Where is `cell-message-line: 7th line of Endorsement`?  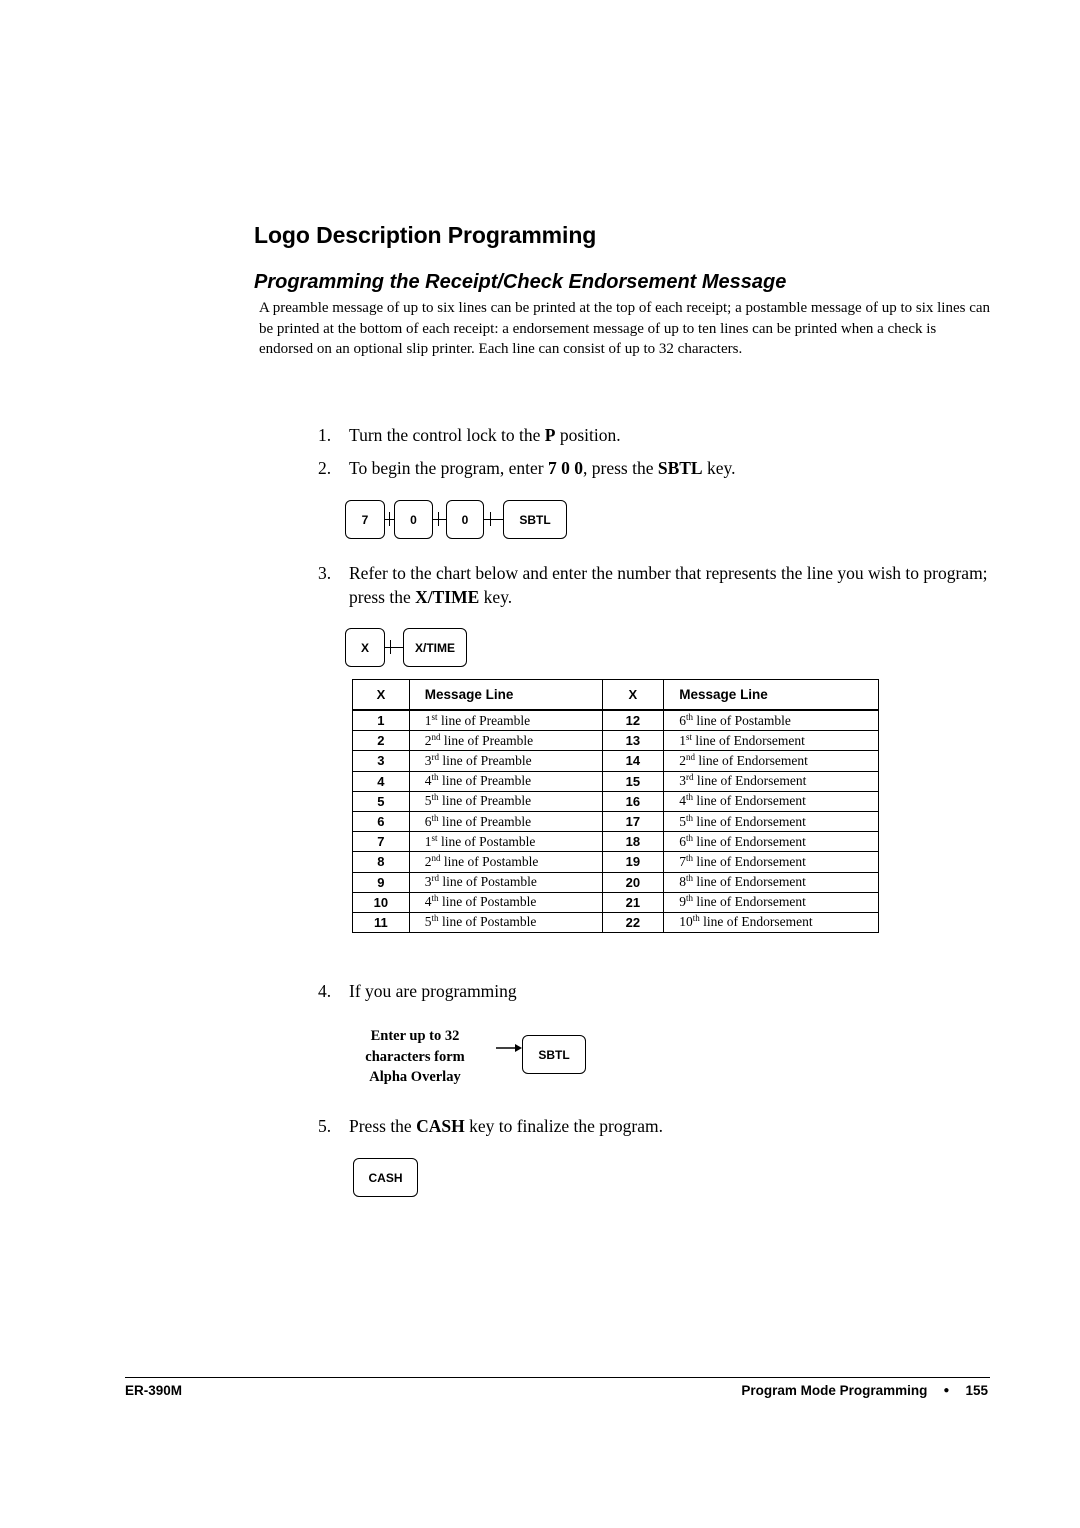
cell-message-line: 7th line of Endorsement is located at coordinates (771, 862).